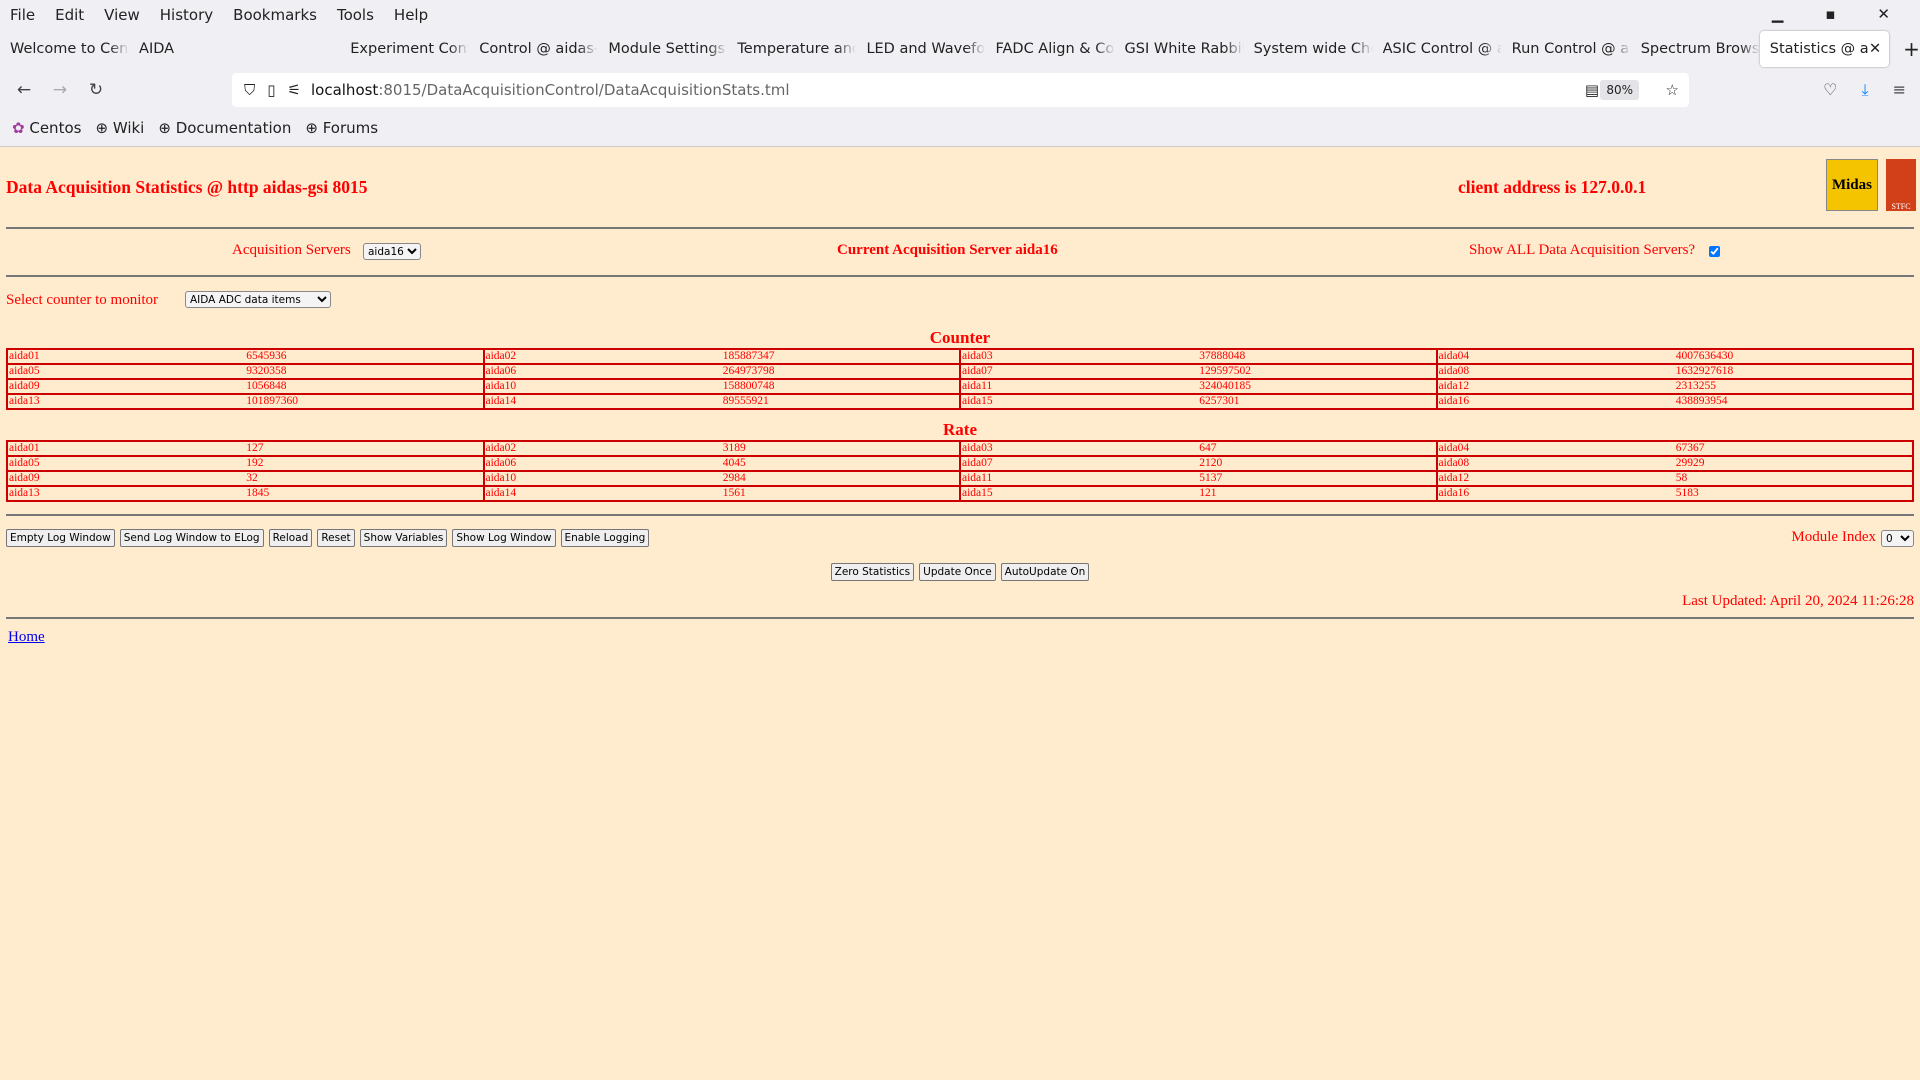  What do you see at coordinates (1778, 14) in the screenshot?
I see `minimize-icon: ▁` at bounding box center [1778, 14].